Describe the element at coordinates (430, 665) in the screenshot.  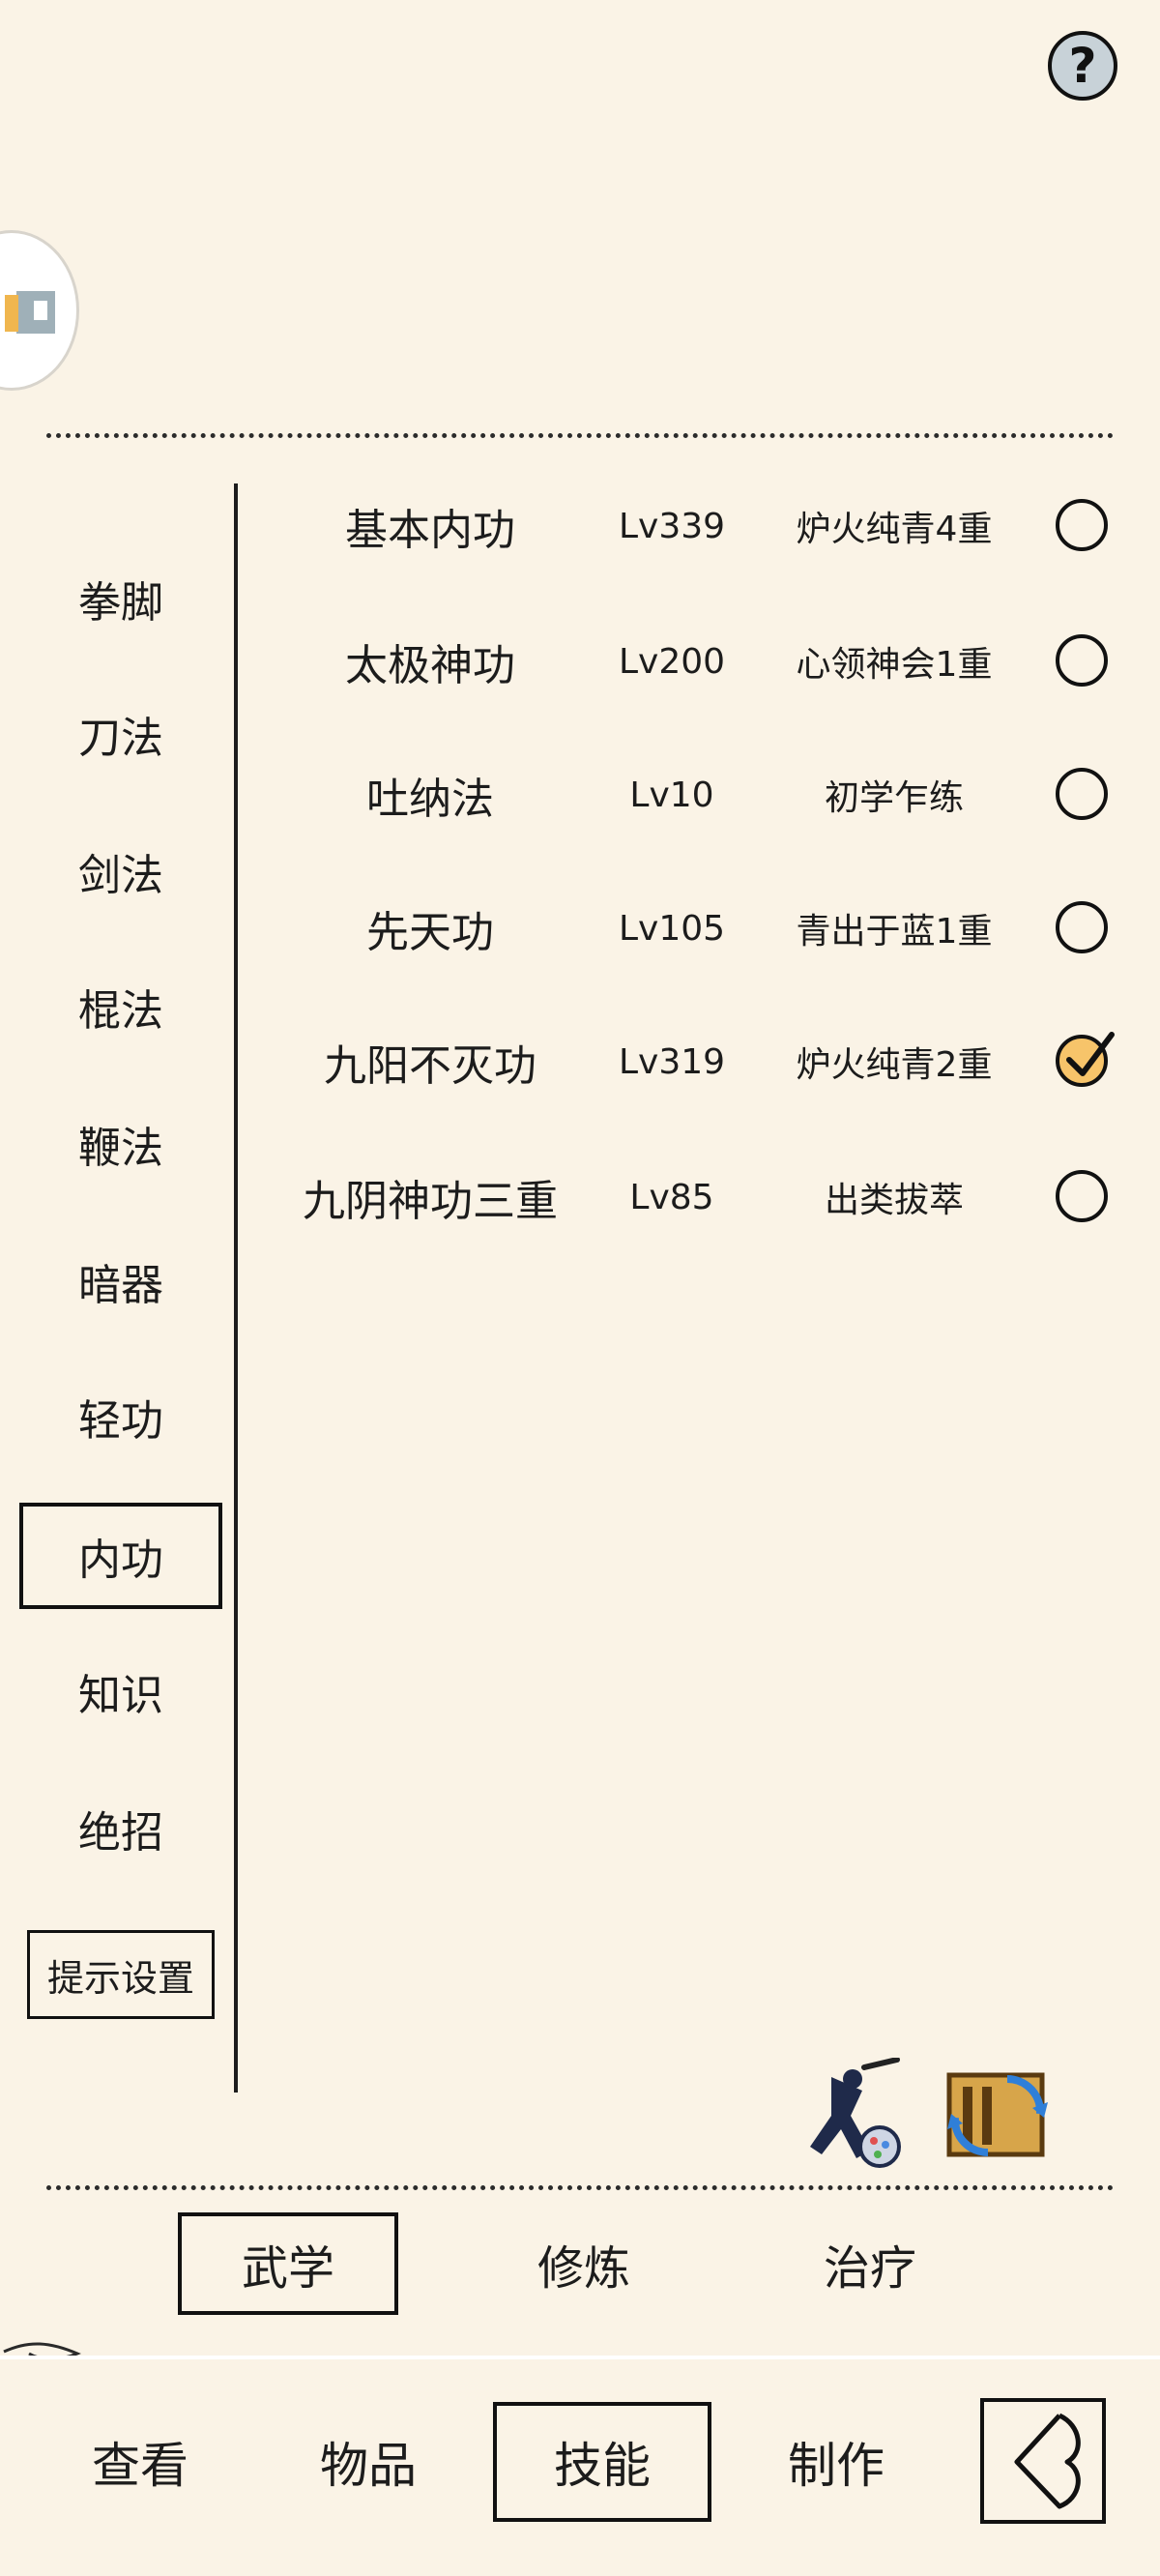
I see `skill-name: 太极神功` at that location.